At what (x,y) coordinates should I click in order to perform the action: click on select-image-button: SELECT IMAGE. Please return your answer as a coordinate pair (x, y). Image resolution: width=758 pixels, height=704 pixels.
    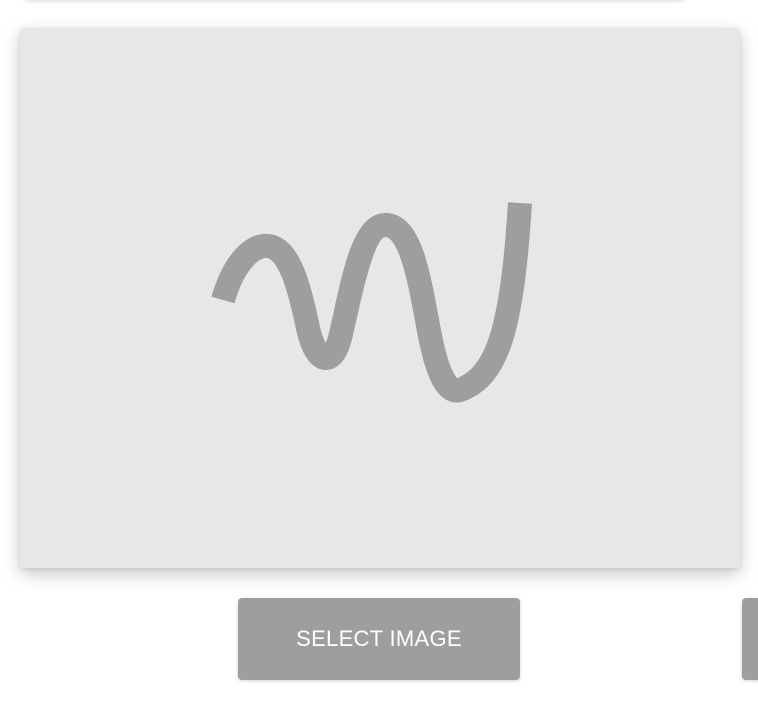
    Looking at the image, I should click on (379, 639).